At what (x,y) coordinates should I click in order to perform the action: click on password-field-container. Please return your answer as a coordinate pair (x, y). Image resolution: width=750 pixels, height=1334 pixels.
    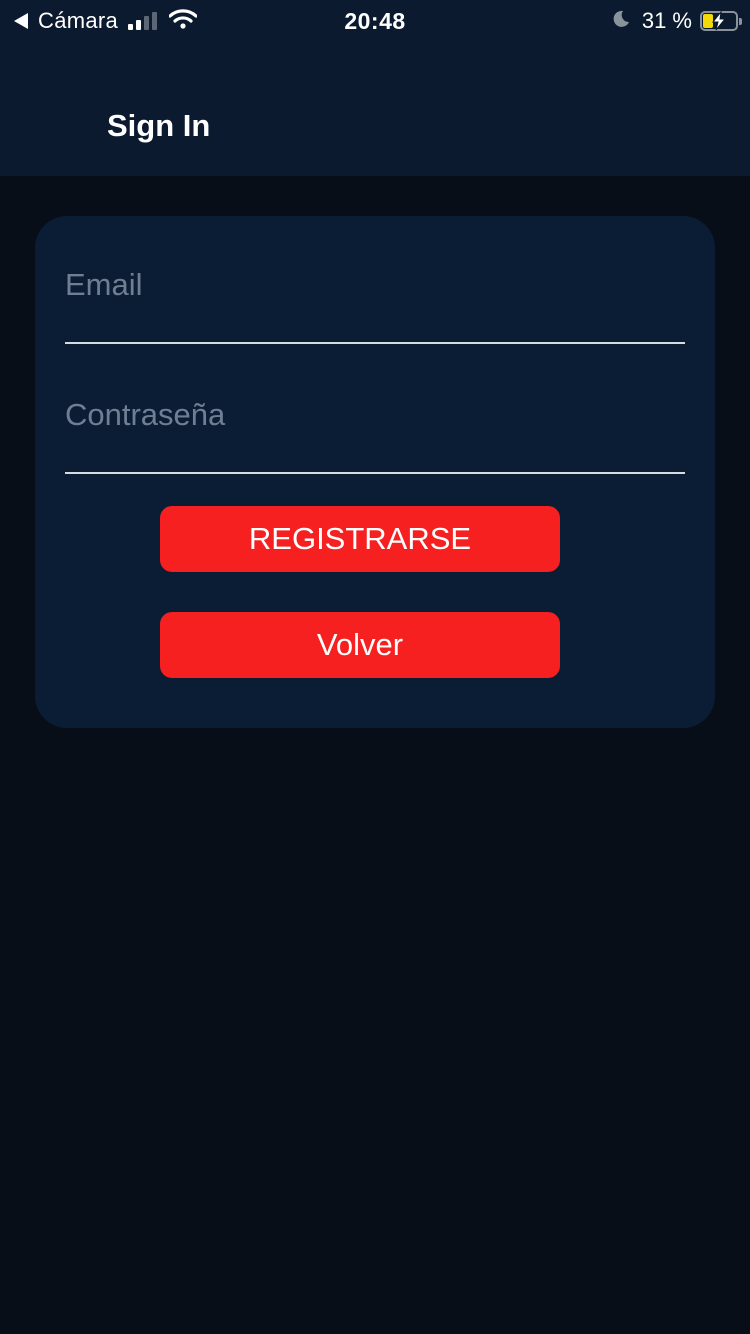
    Looking at the image, I should click on (375, 434).